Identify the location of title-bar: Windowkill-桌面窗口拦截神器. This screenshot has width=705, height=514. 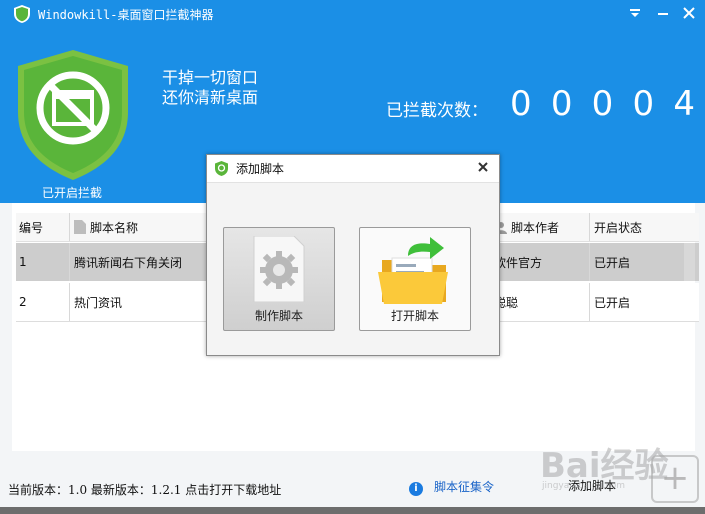
(352, 14).